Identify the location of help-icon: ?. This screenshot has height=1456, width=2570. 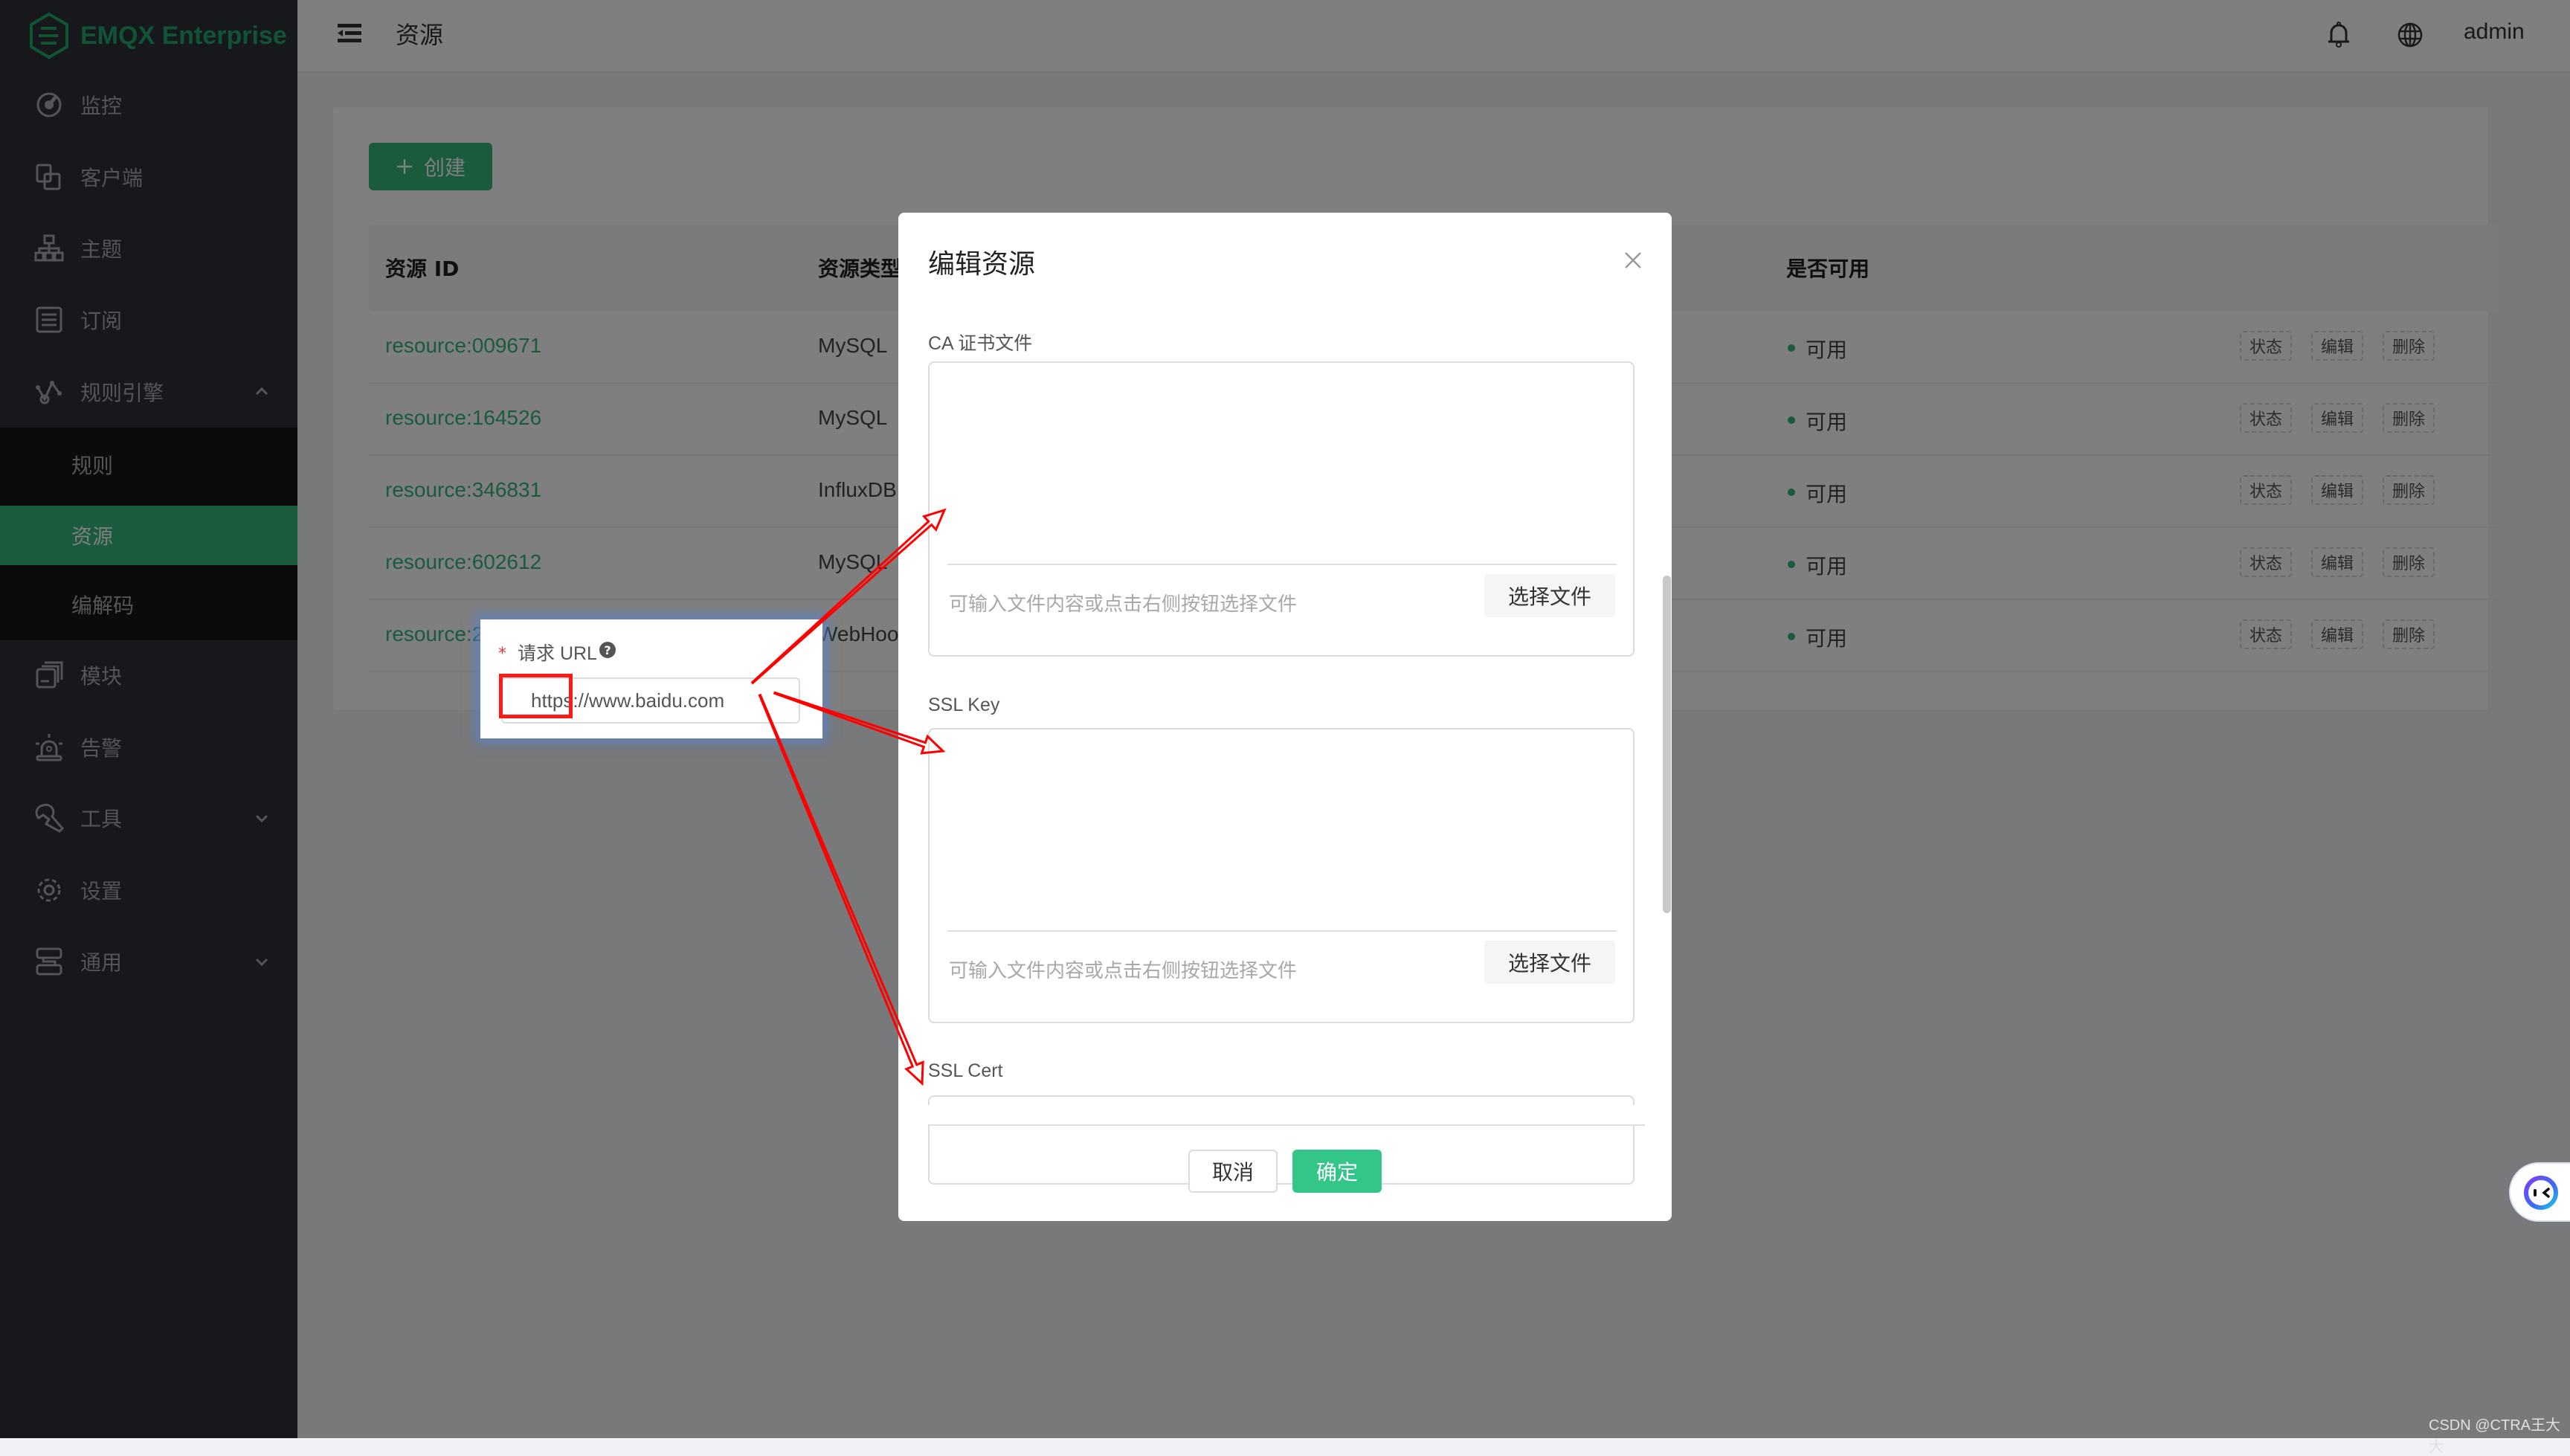
(608, 650).